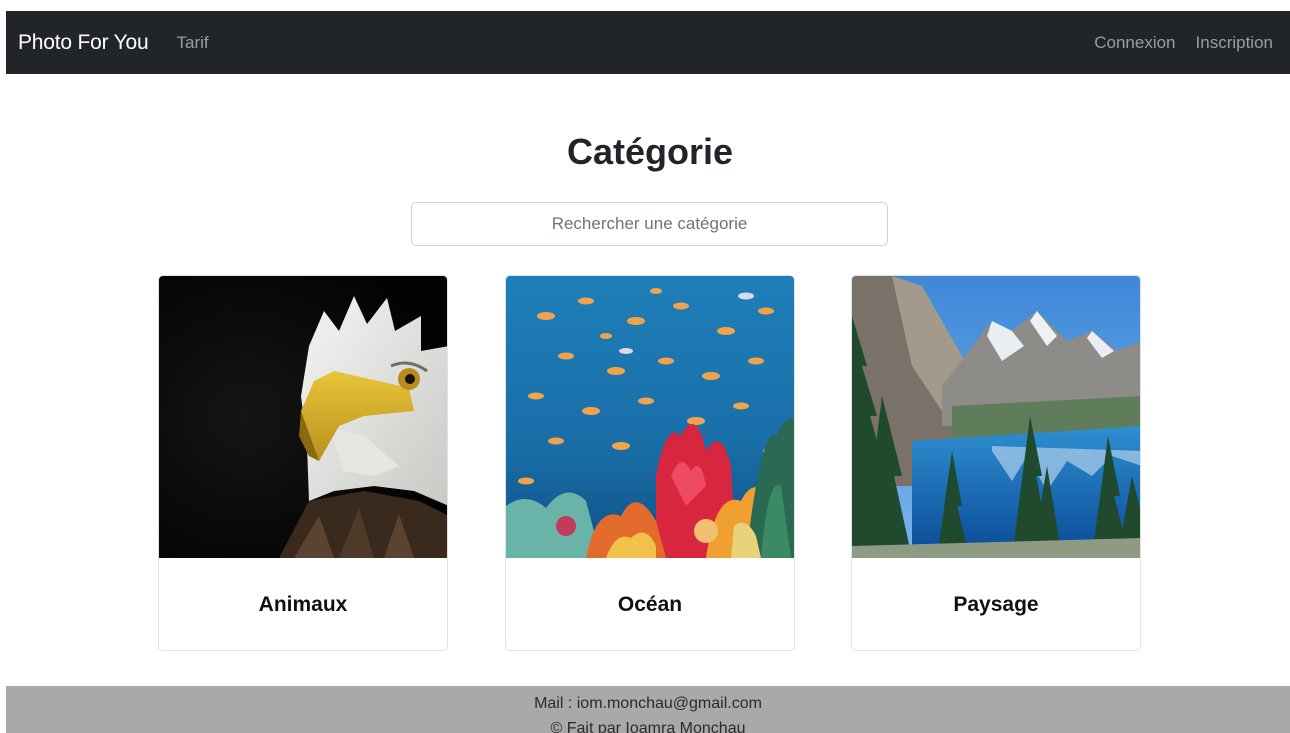  I want to click on brand-link: Photo For You, so click(83, 43).